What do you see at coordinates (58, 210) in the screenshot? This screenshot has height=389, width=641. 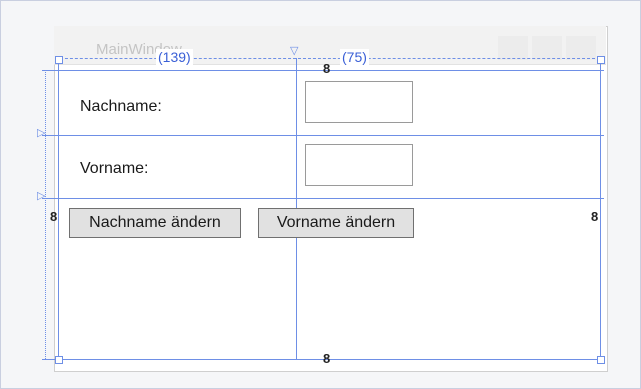 I see `grid-left-border` at bounding box center [58, 210].